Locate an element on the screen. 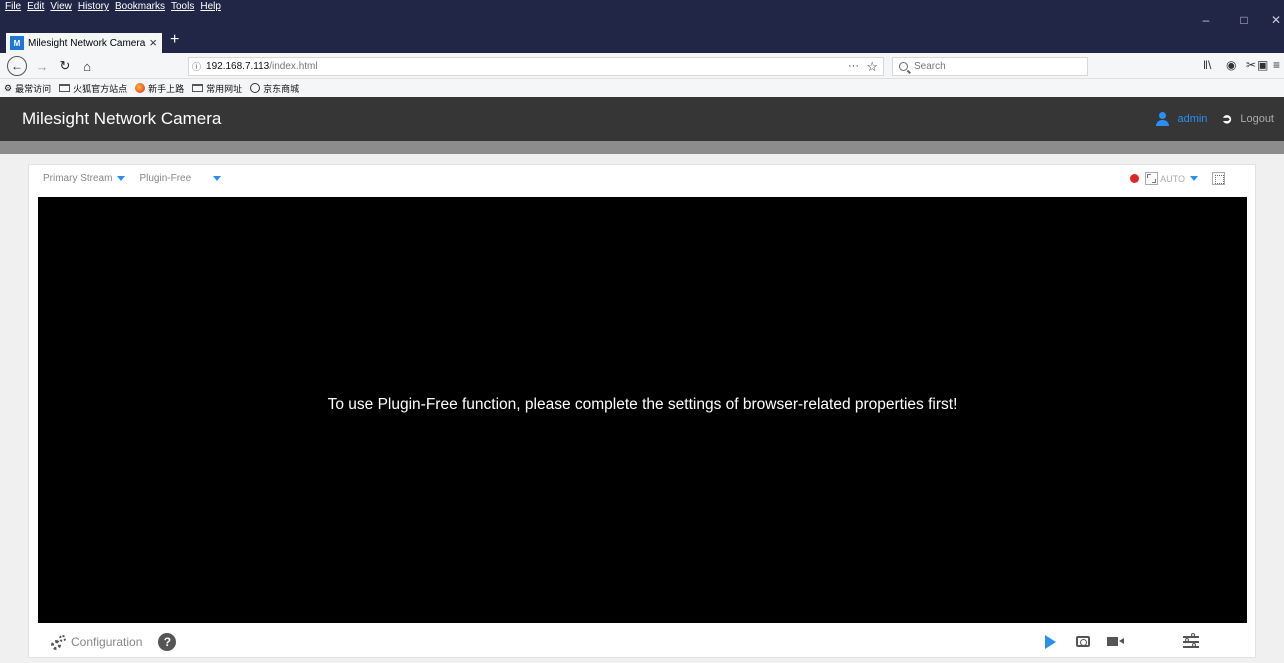  menu-tools: Tools is located at coordinates (182, 6).